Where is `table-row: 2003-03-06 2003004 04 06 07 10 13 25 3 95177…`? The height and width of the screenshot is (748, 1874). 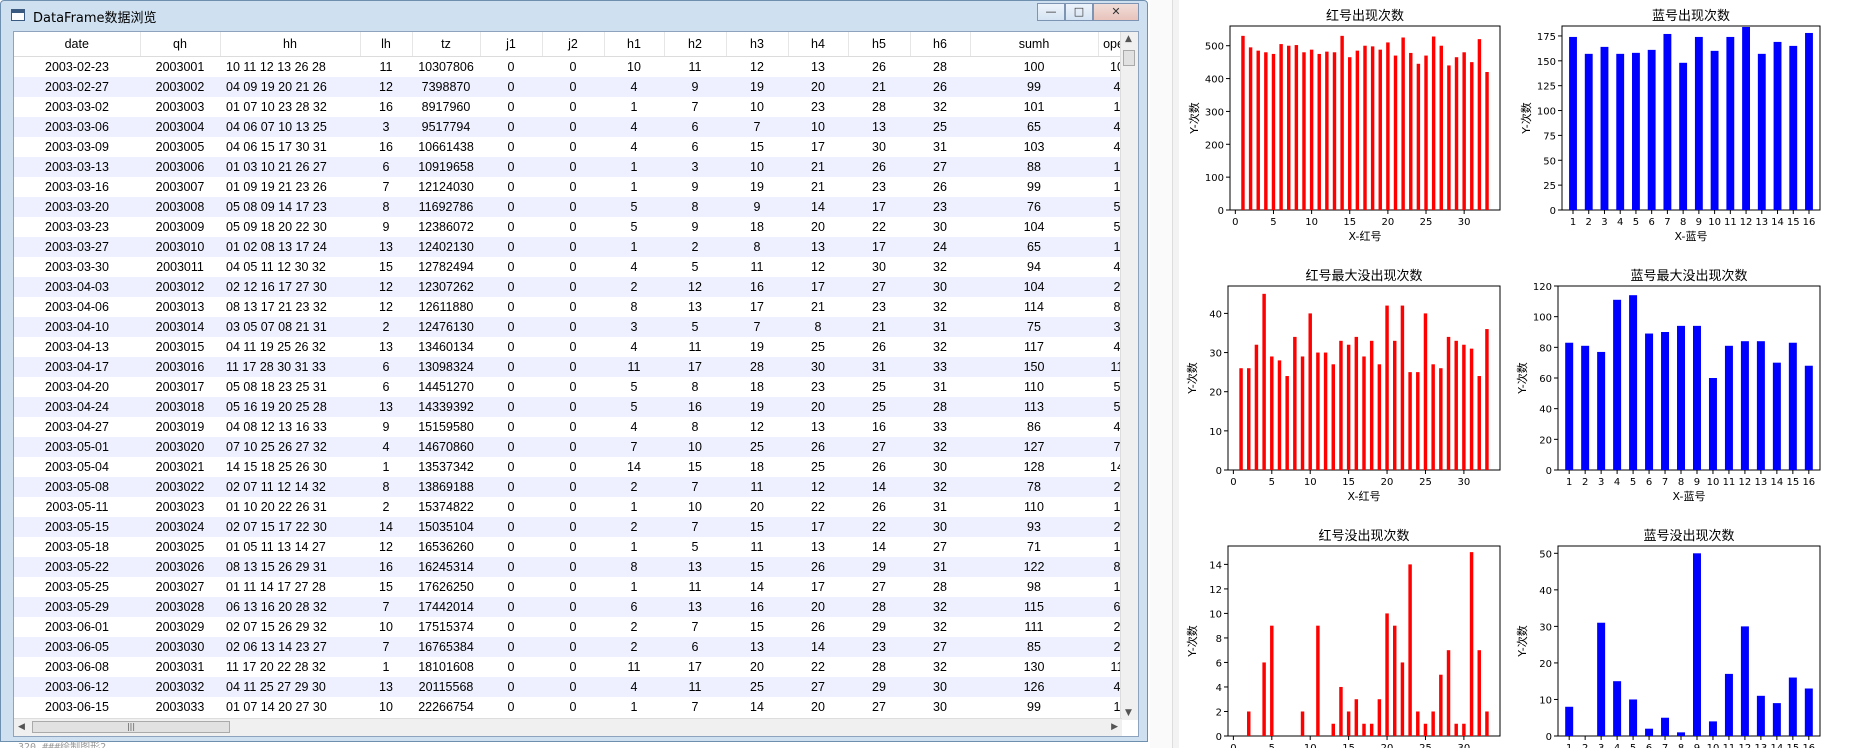 table-row: 2003-03-06 2003004 04 06 07 10 13 25 3 95177… is located at coordinates (575, 127).